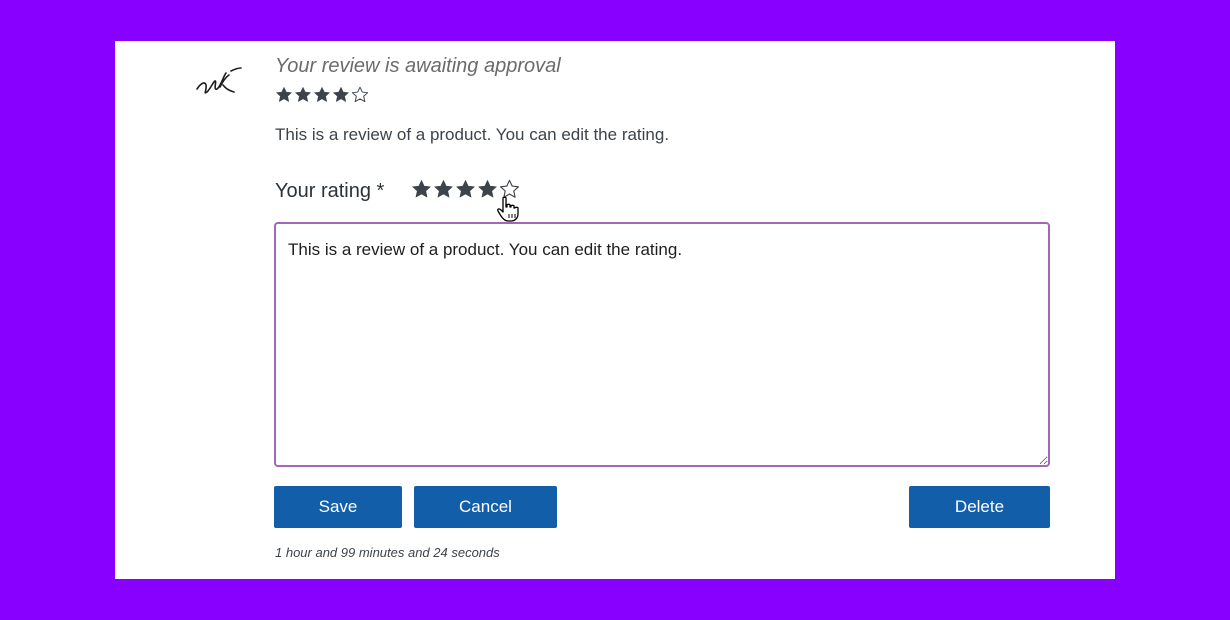 The width and height of the screenshot is (1230, 620). I want to click on rating-star-input, so click(465, 188).